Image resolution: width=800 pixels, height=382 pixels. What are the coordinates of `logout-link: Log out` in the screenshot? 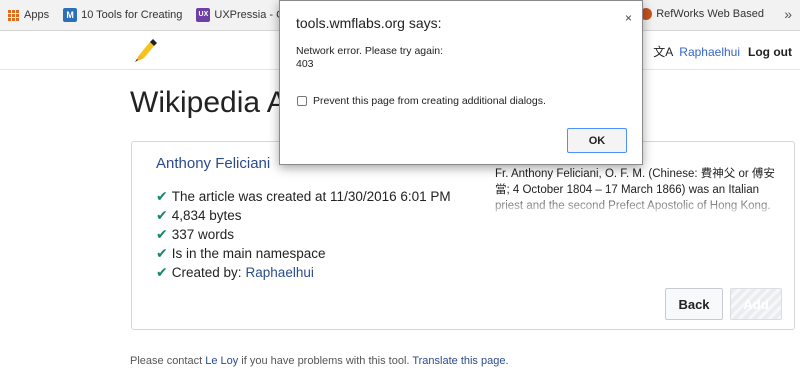 It's located at (770, 52).